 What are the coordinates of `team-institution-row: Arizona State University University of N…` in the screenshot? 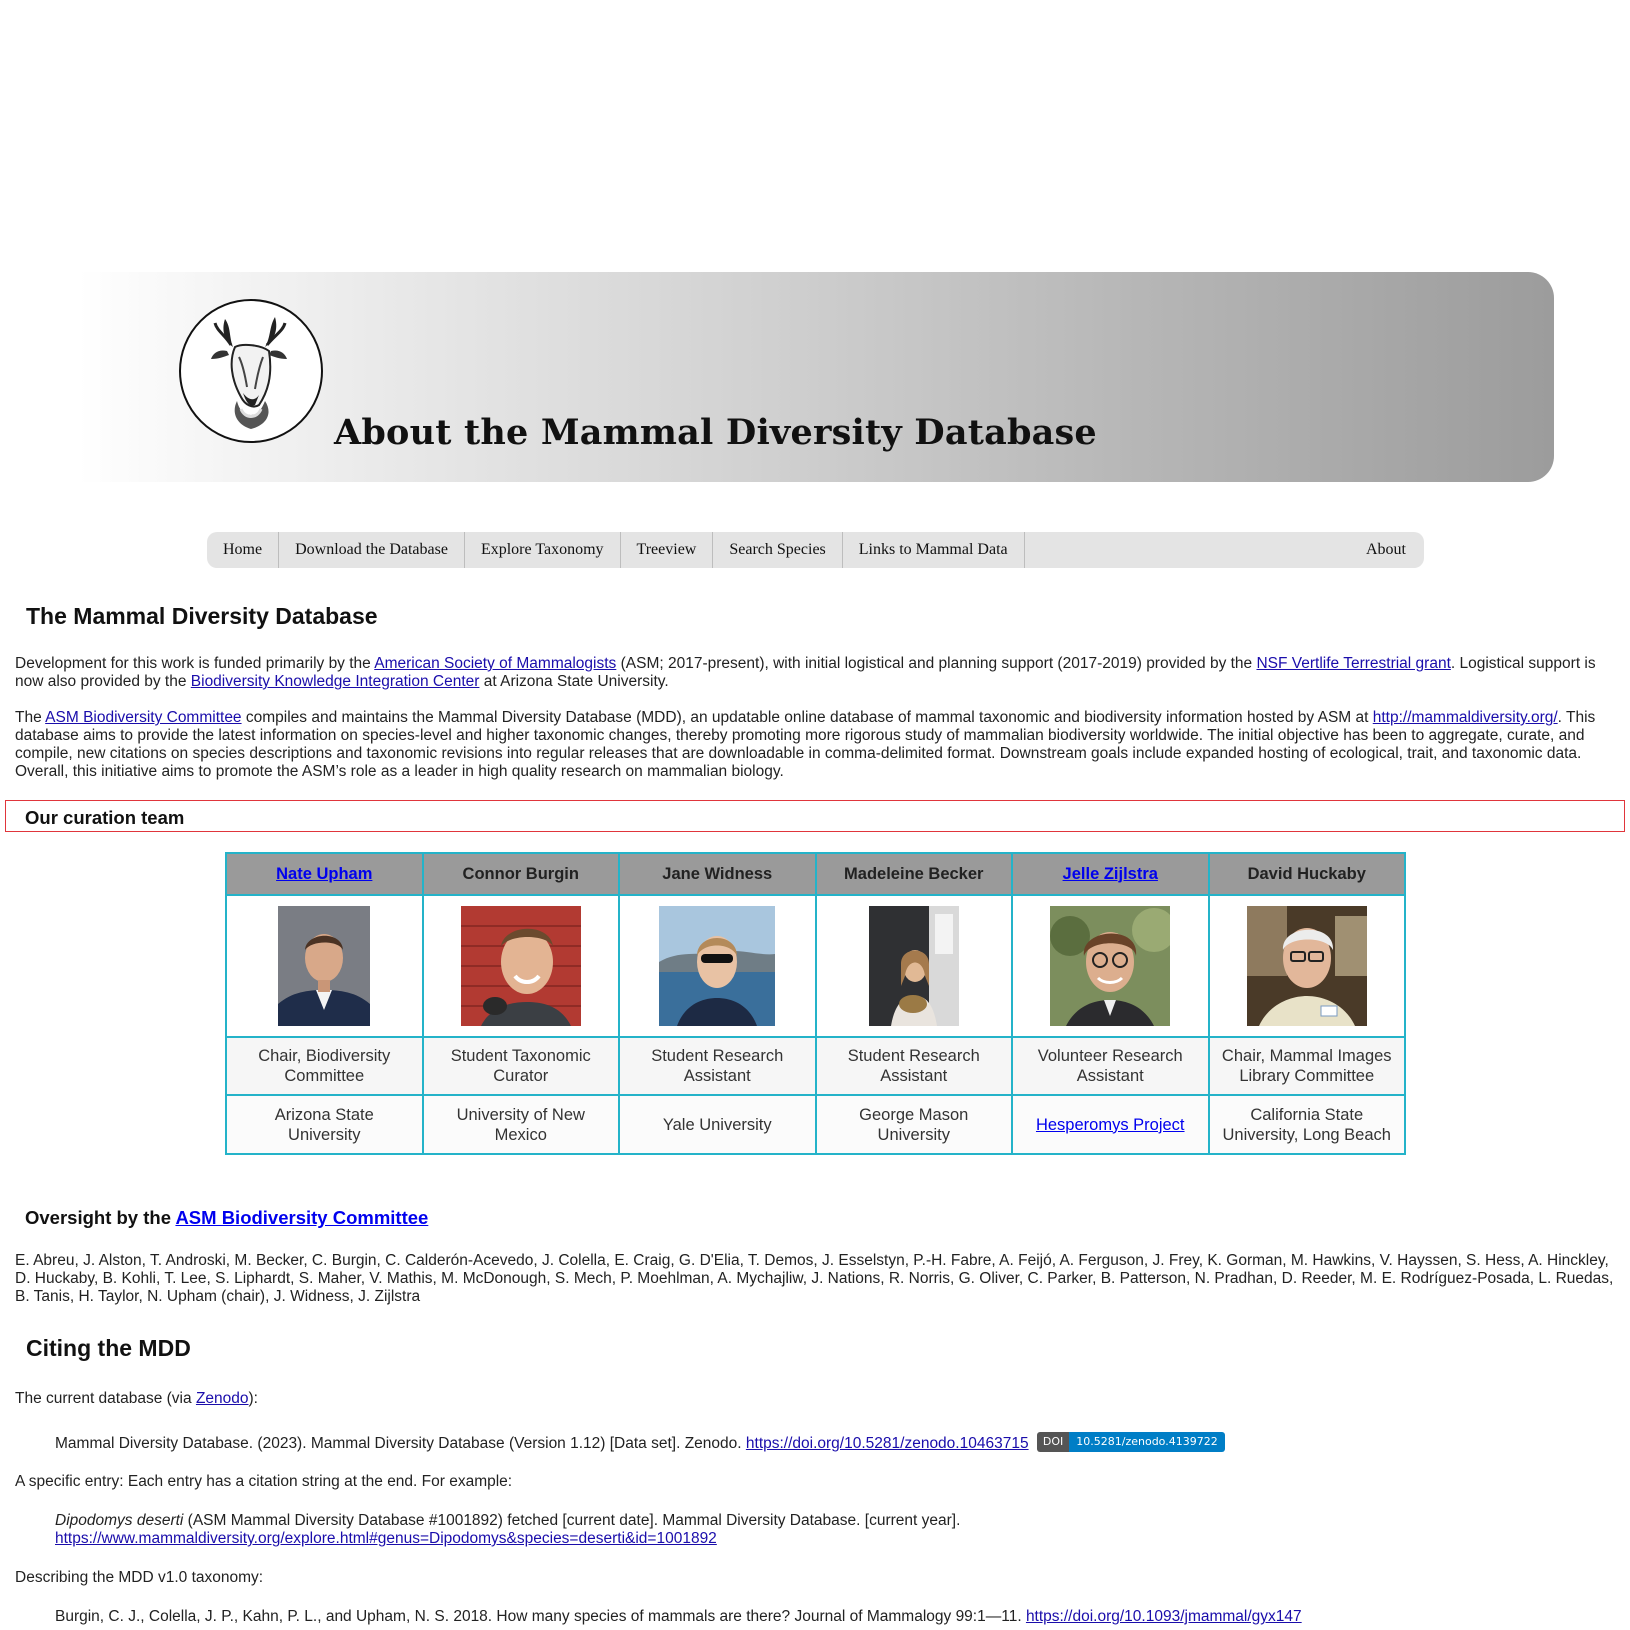 It's located at (815, 1124).